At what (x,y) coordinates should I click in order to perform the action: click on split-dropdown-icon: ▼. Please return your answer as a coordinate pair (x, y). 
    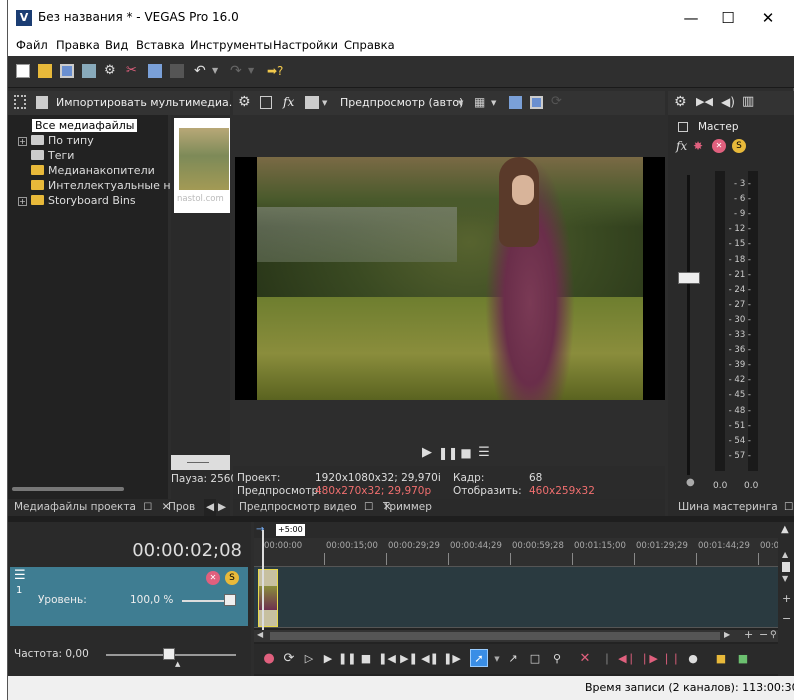
    Looking at the image, I should click on (324, 103).